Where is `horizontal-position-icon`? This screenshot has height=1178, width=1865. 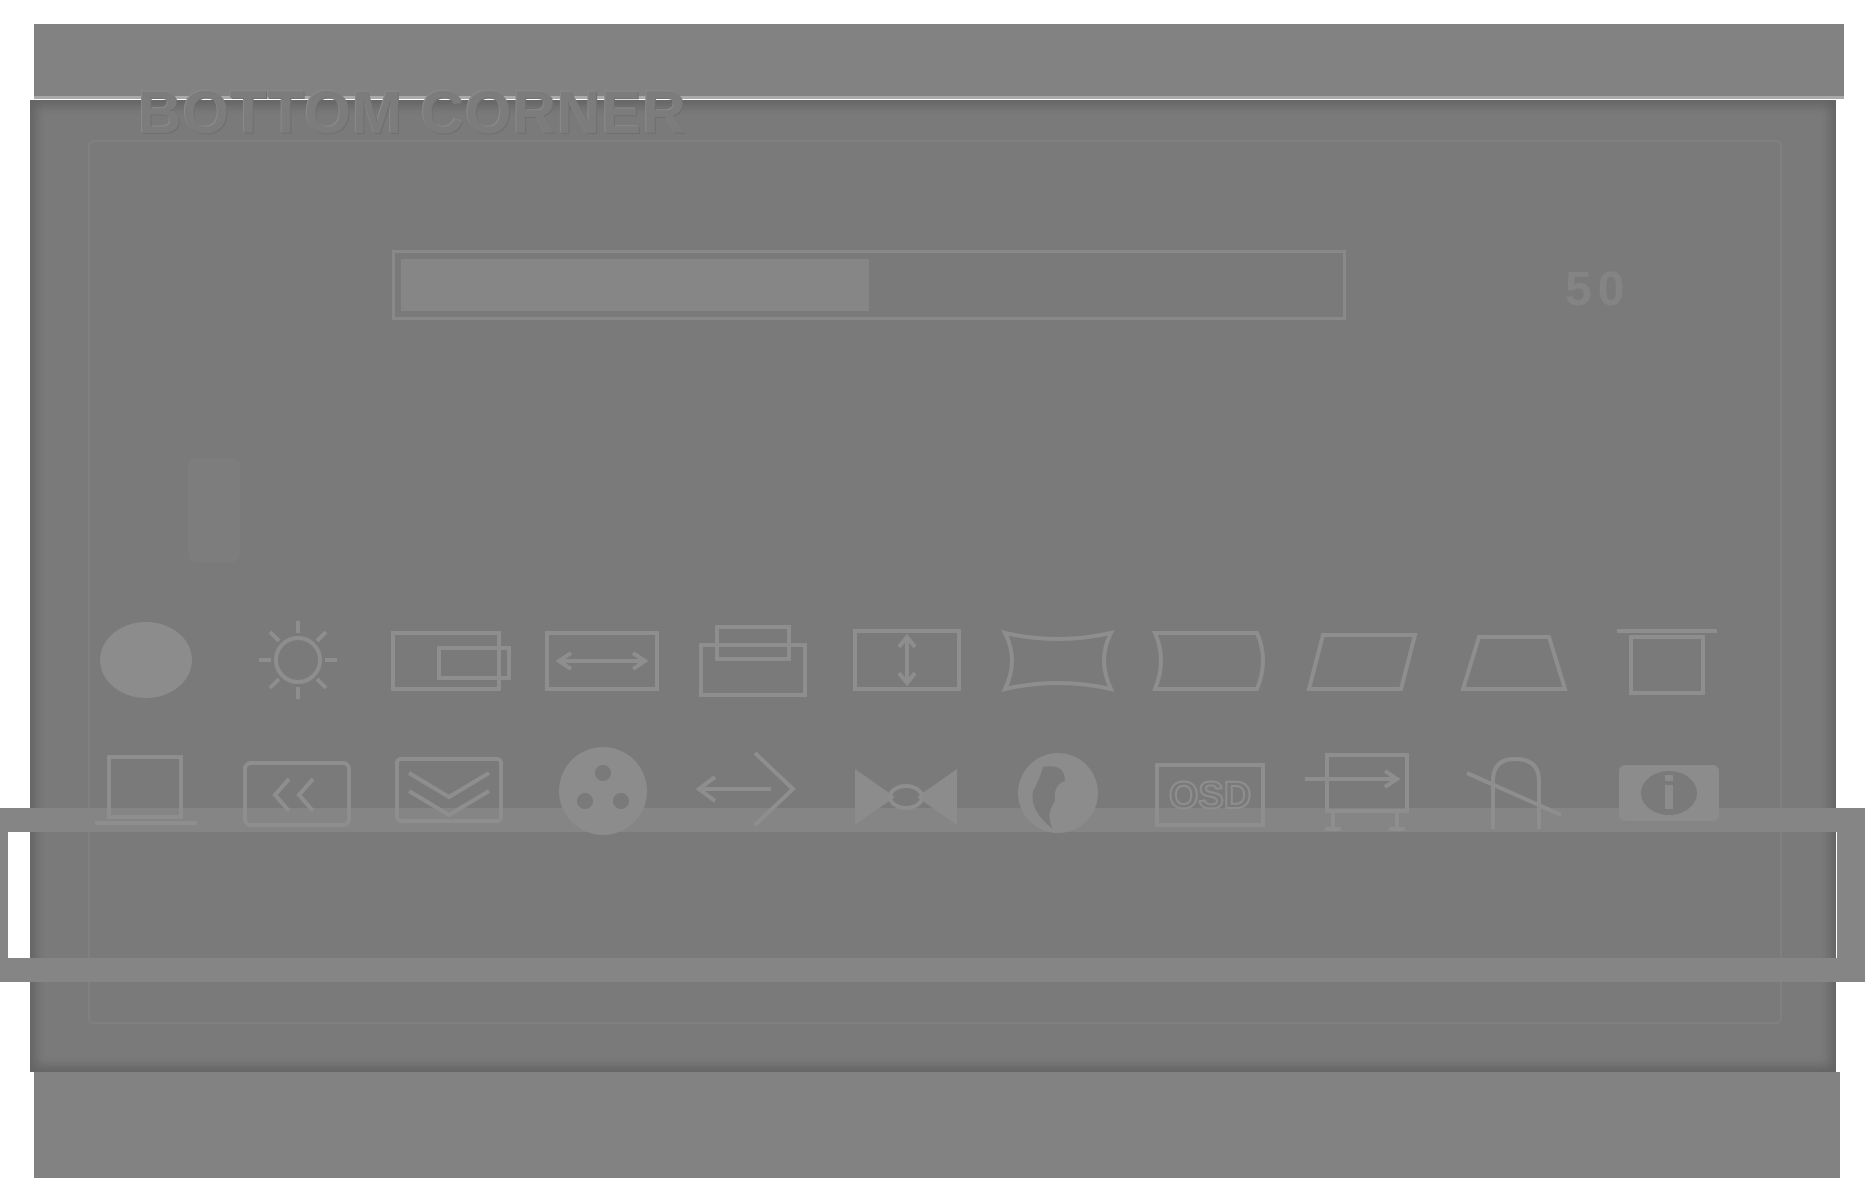 horizontal-position-icon is located at coordinates (450, 660).